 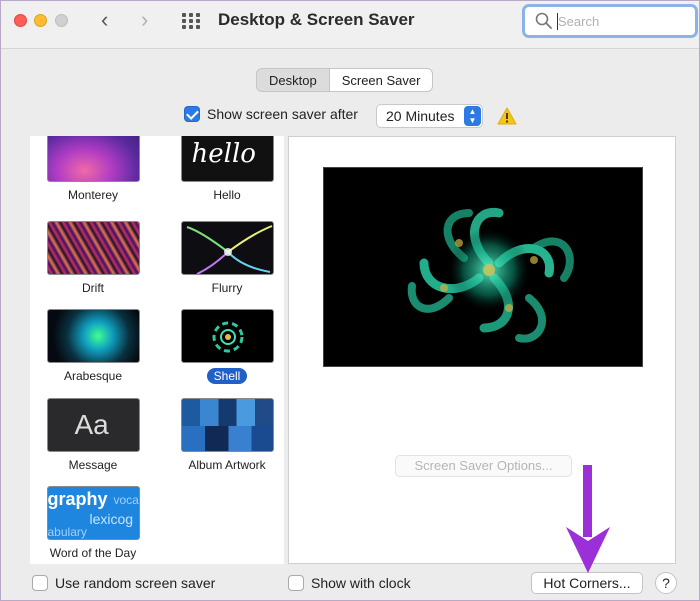 What do you see at coordinates (144, 20) in the screenshot?
I see `forward-chevron-icon: ›` at bounding box center [144, 20].